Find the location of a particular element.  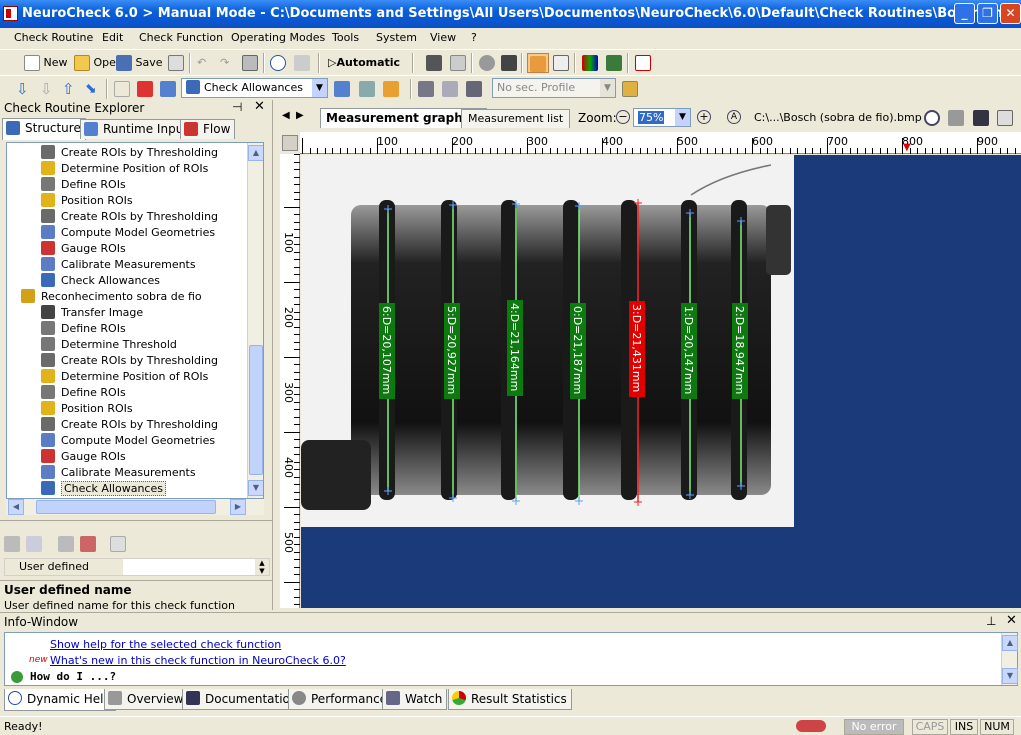

close-icon: ✕ is located at coordinates (259, 106).